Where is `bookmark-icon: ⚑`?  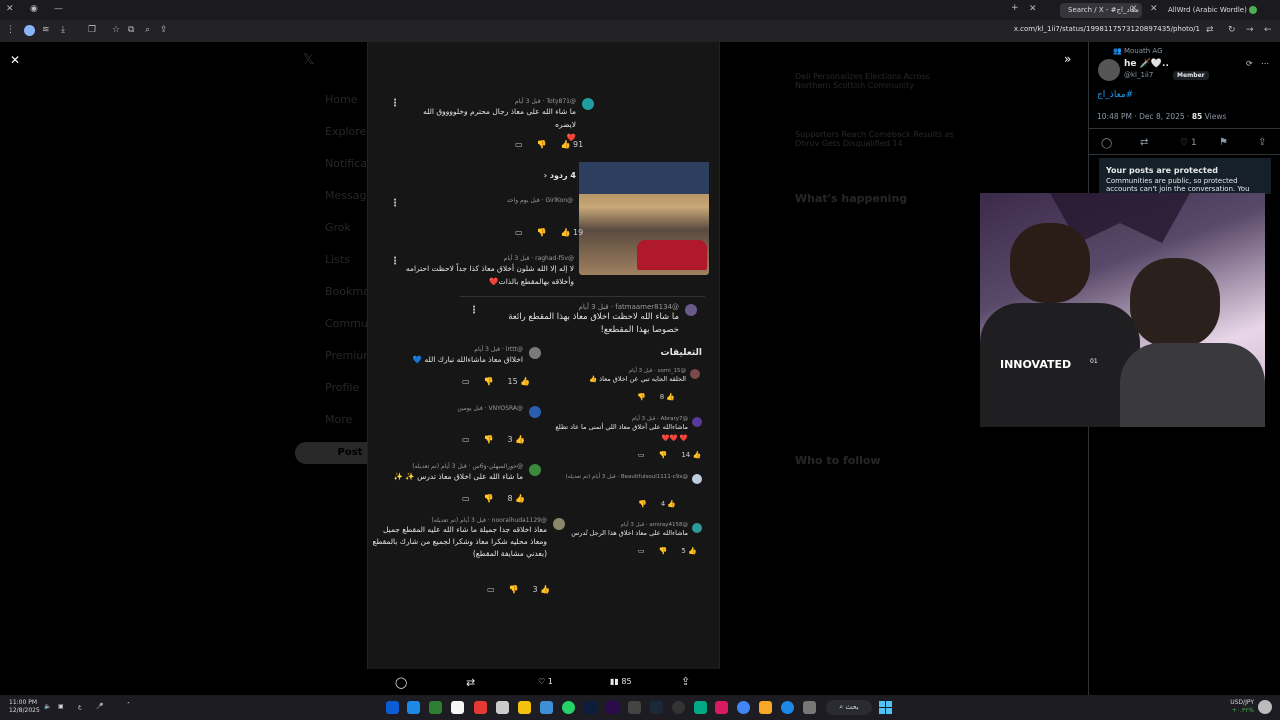
bookmark-icon: ⚑ is located at coordinates (1223, 142).